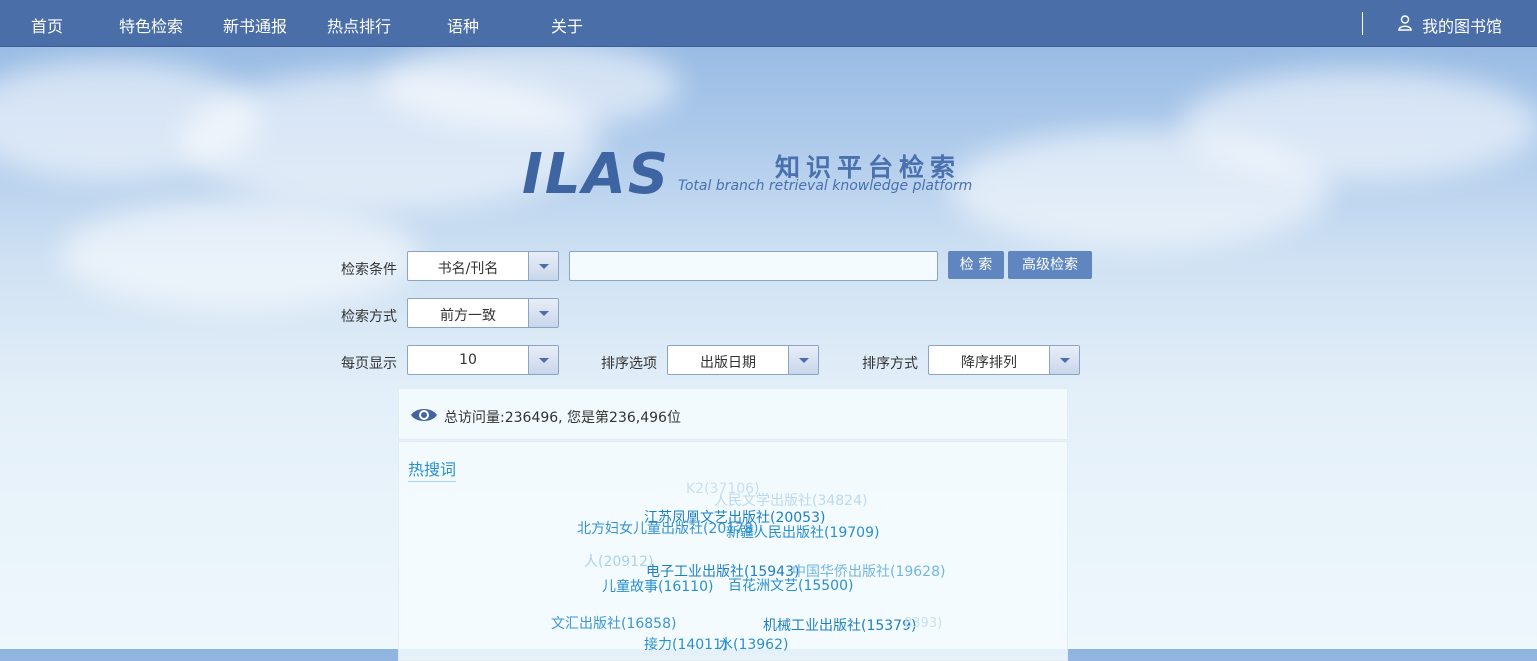  I want to click on nav-item-hot-ranking: 热点排行, so click(359, 25).